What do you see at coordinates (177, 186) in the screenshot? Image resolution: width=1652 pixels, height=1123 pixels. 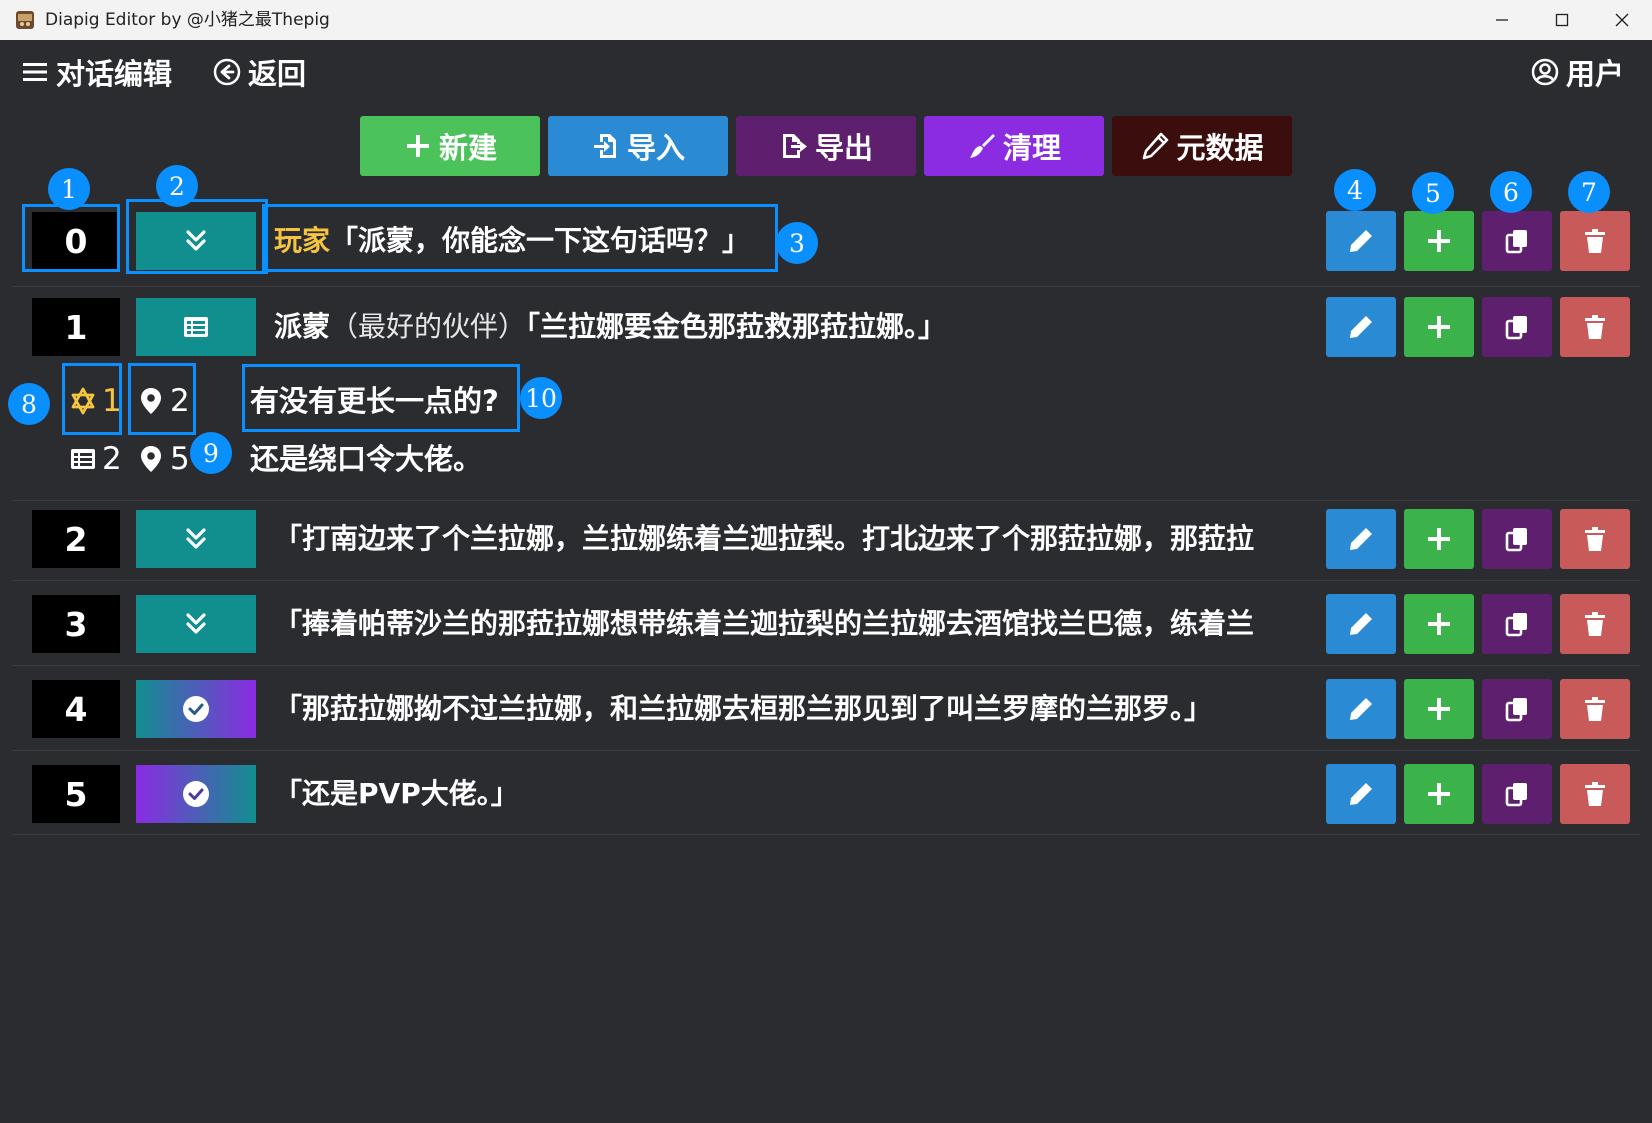 I see `annotation-marker-2: 2` at bounding box center [177, 186].